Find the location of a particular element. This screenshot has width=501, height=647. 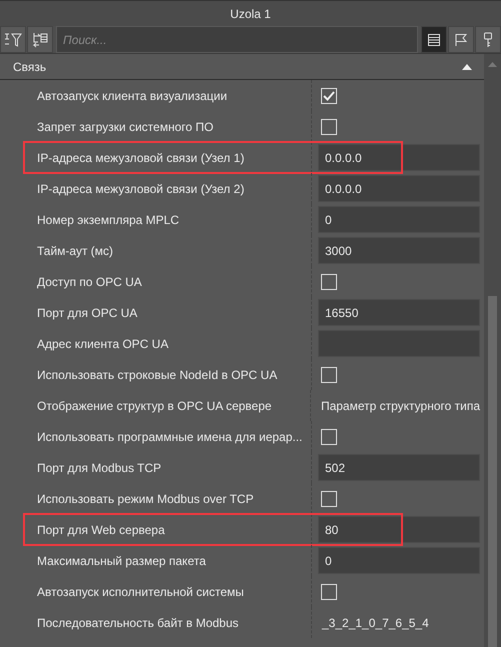

property-label: Порт для Web сервера is located at coordinates (101, 530).